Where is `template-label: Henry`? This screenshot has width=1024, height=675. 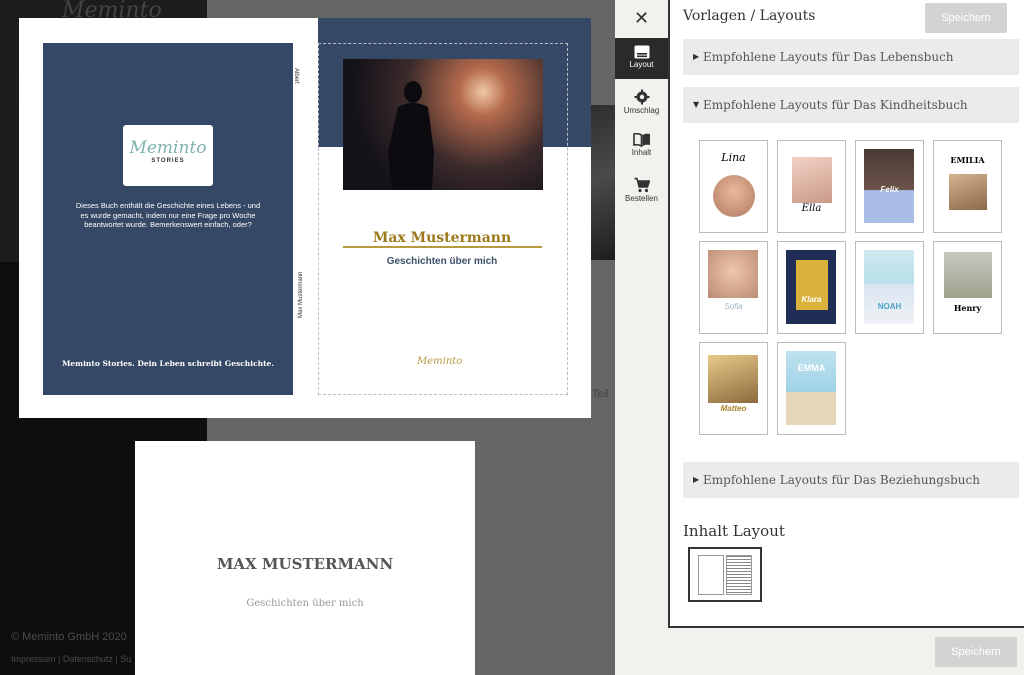 template-label: Henry is located at coordinates (967, 308).